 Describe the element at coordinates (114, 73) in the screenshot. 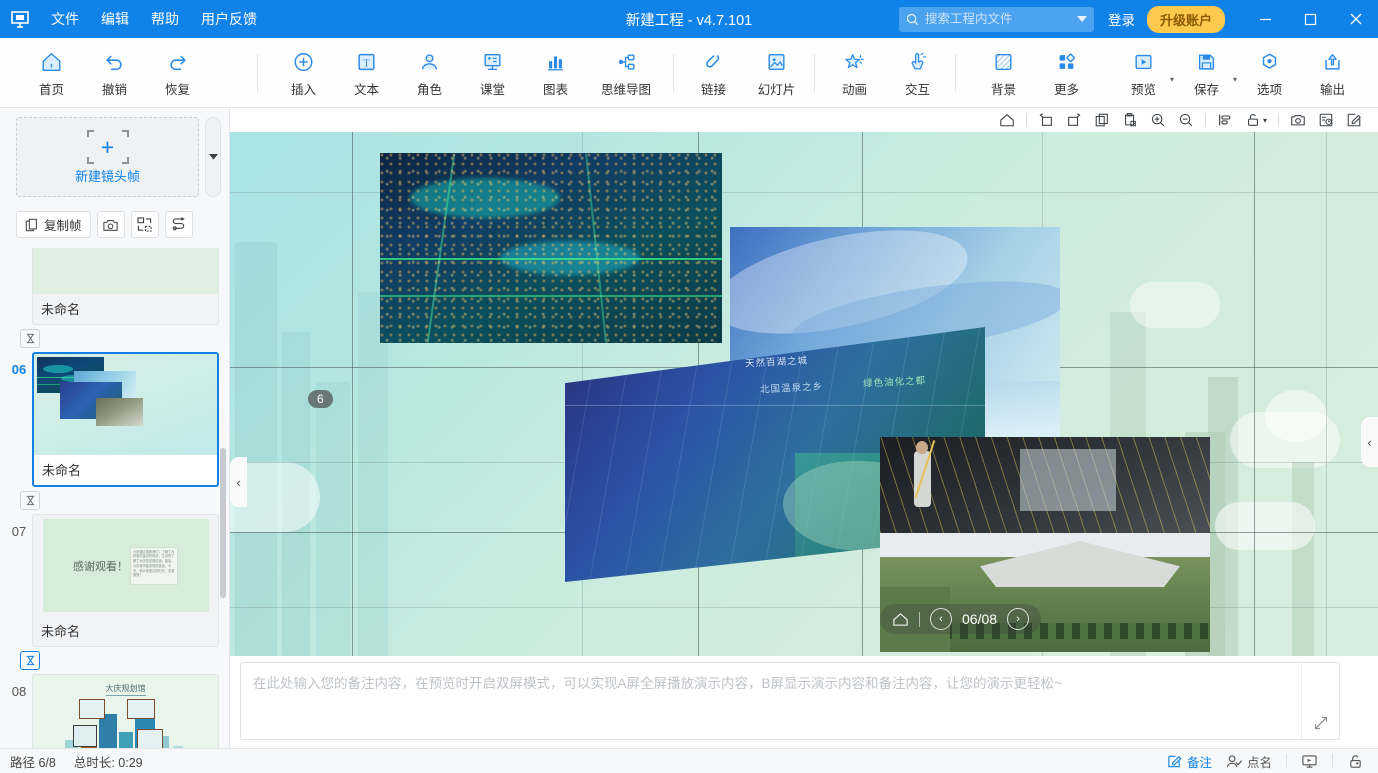

I see `ribbon-undo: 撤销` at that location.